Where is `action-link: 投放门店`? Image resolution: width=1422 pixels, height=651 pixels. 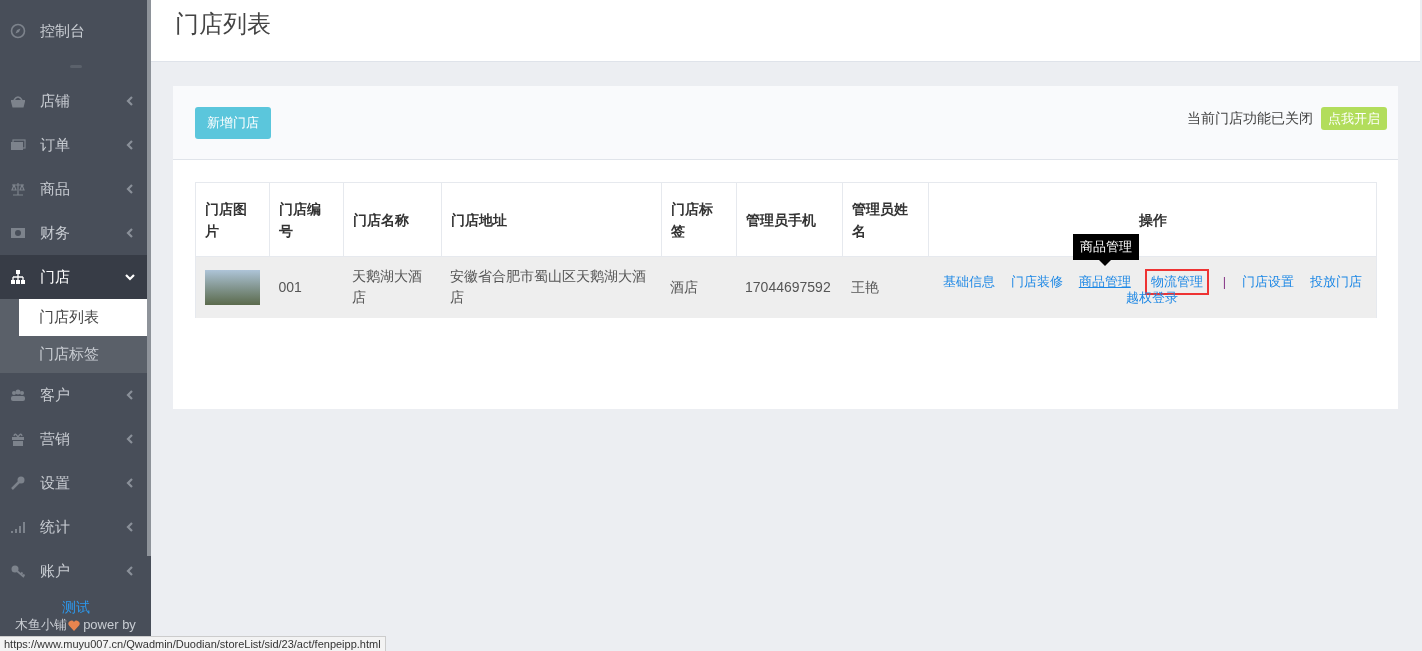 action-link: 投放门店 is located at coordinates (1336, 282).